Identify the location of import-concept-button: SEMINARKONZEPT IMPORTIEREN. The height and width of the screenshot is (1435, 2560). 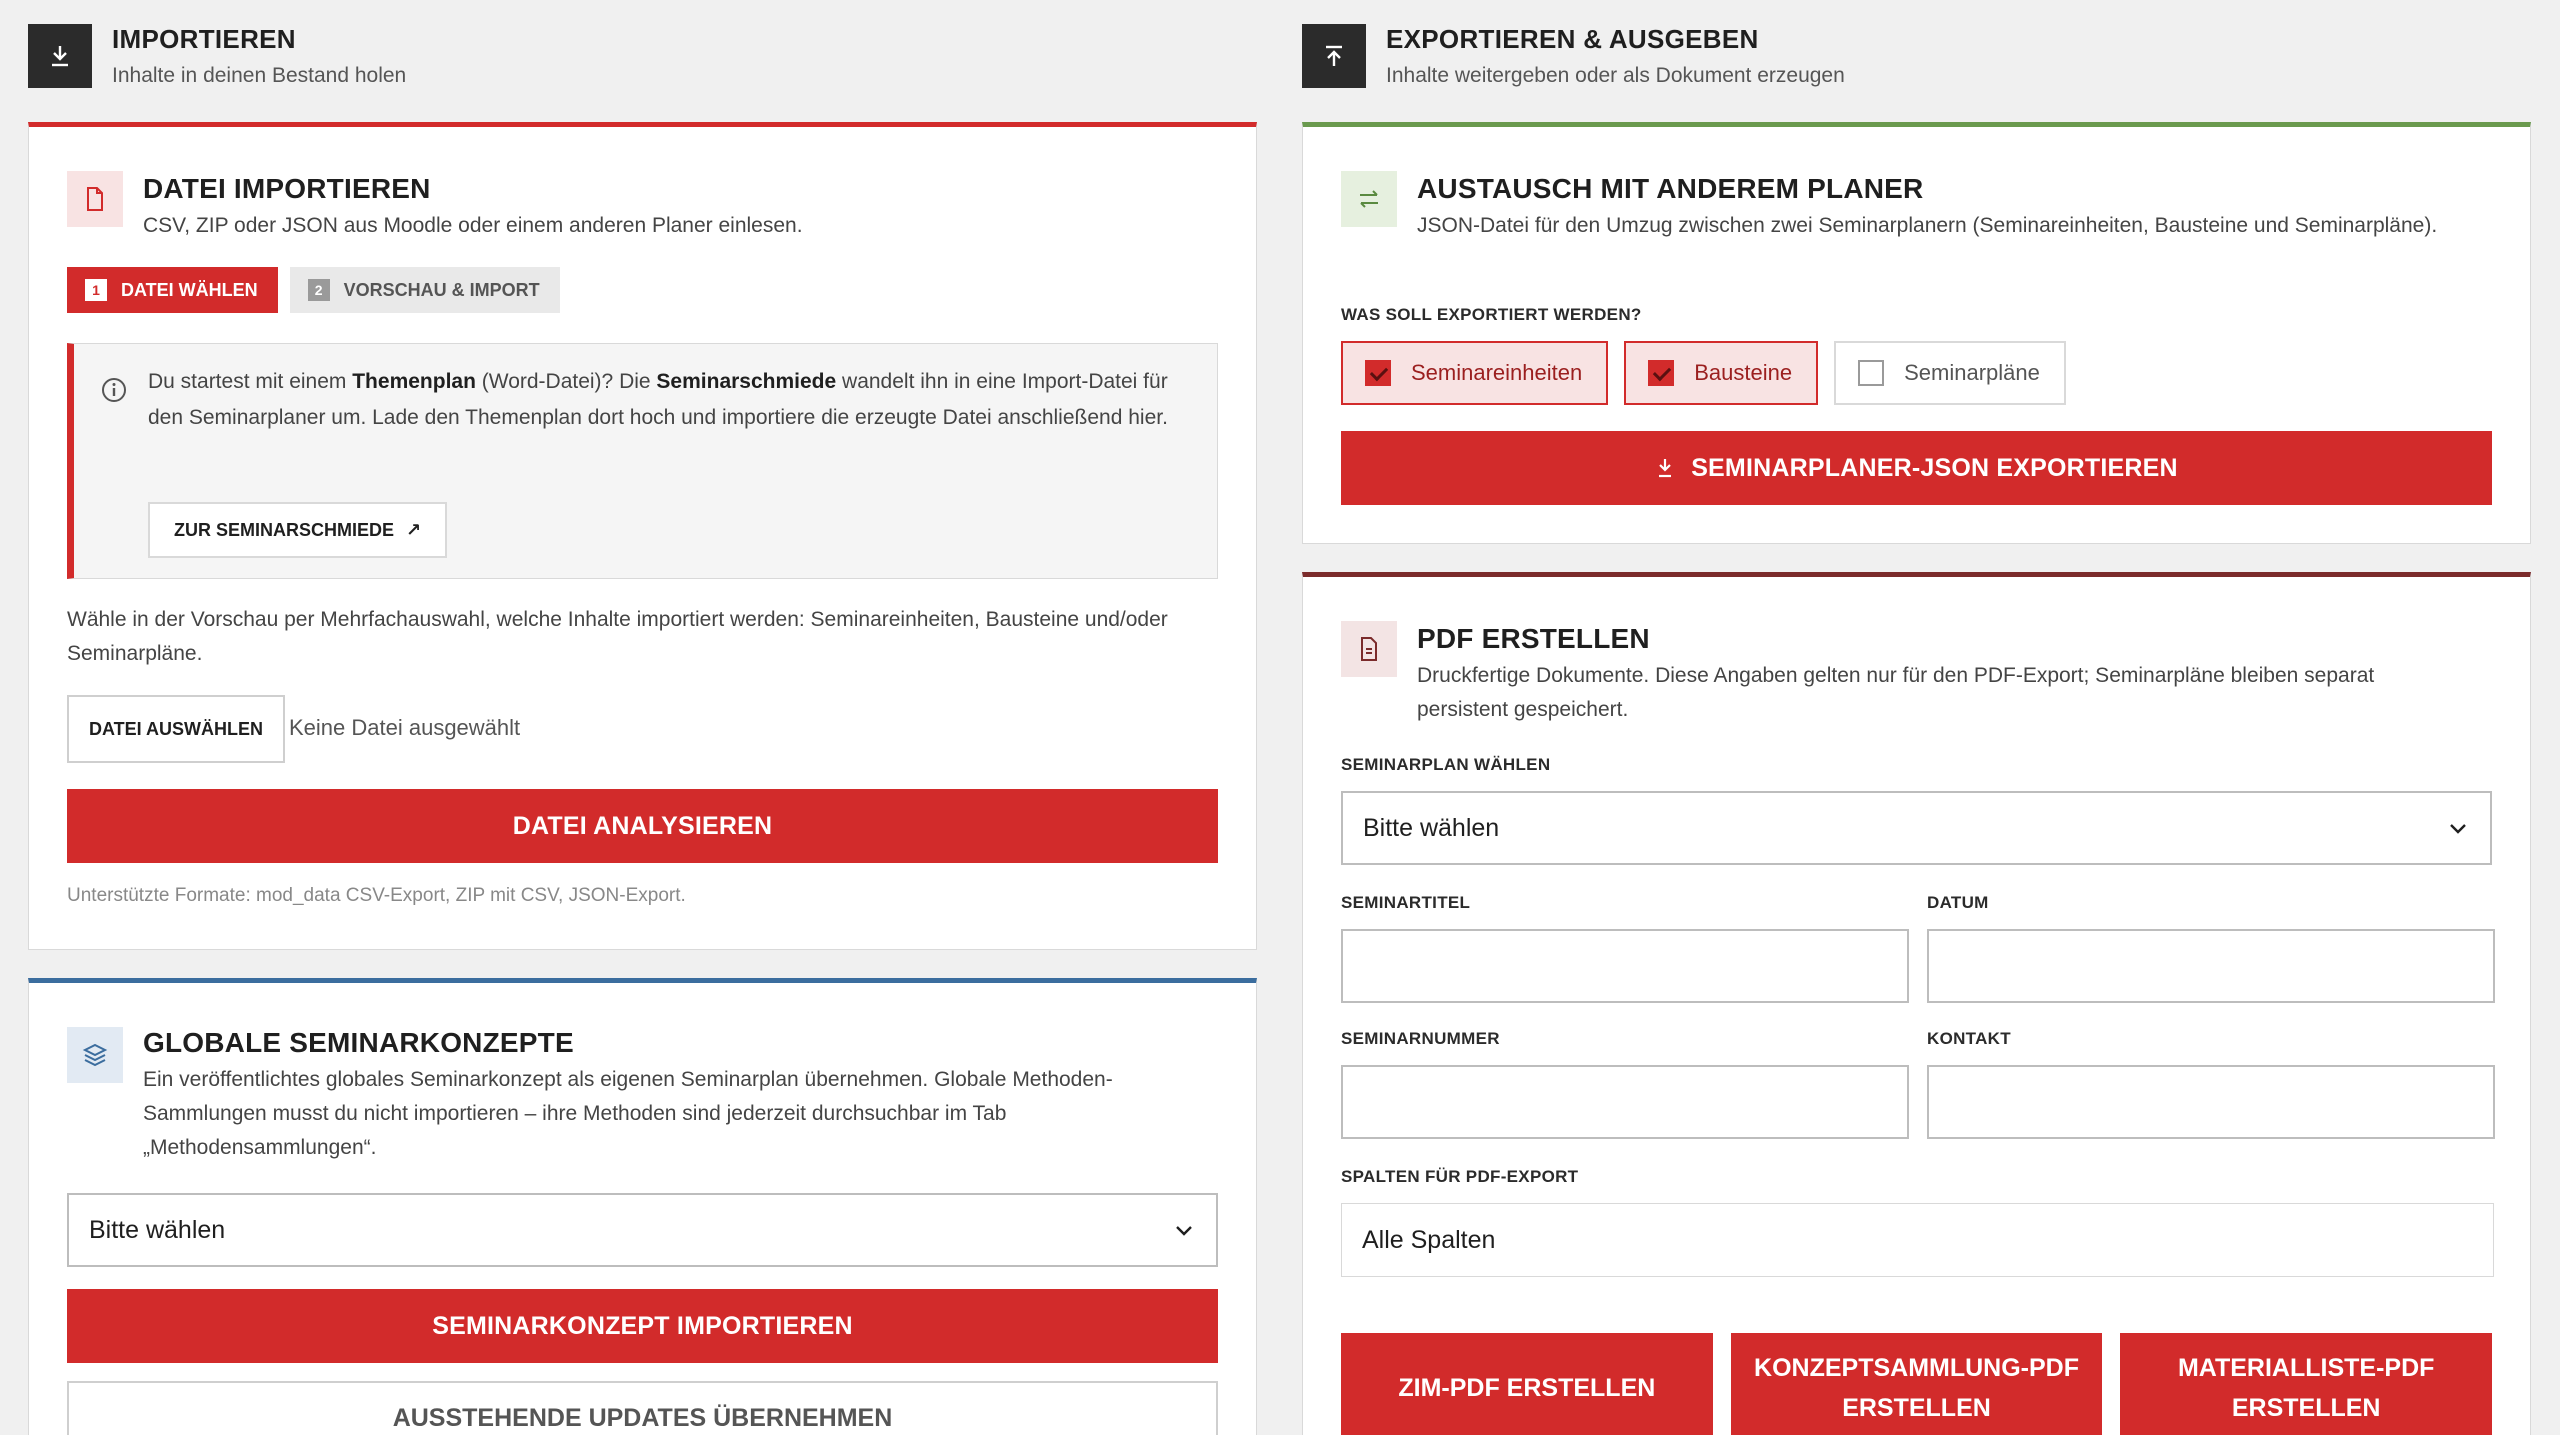
(642, 1326).